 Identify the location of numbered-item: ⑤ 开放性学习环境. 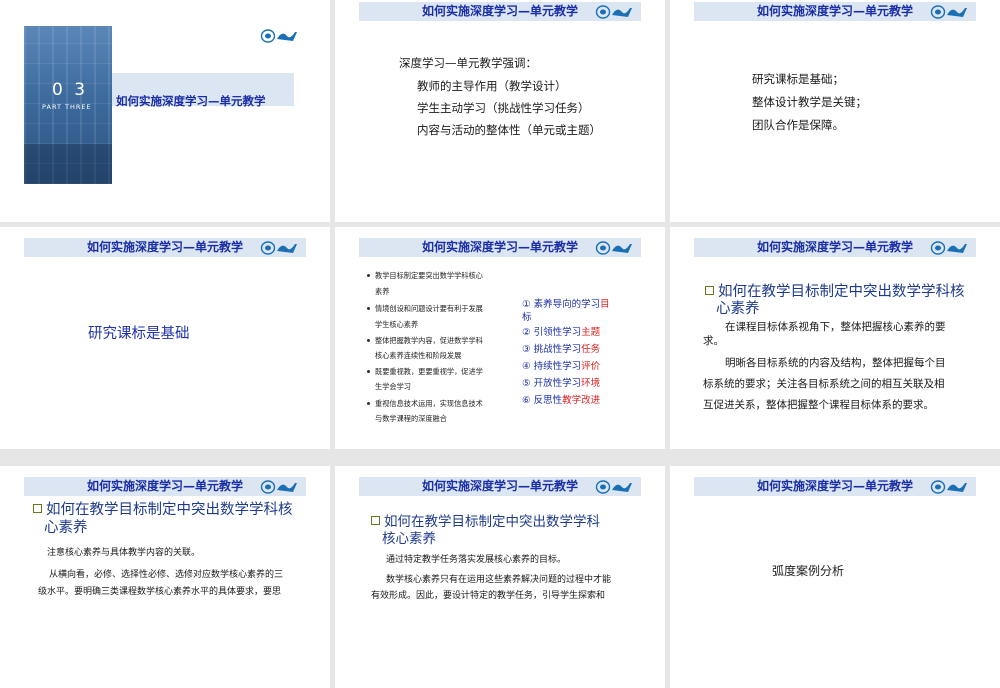
(561, 383).